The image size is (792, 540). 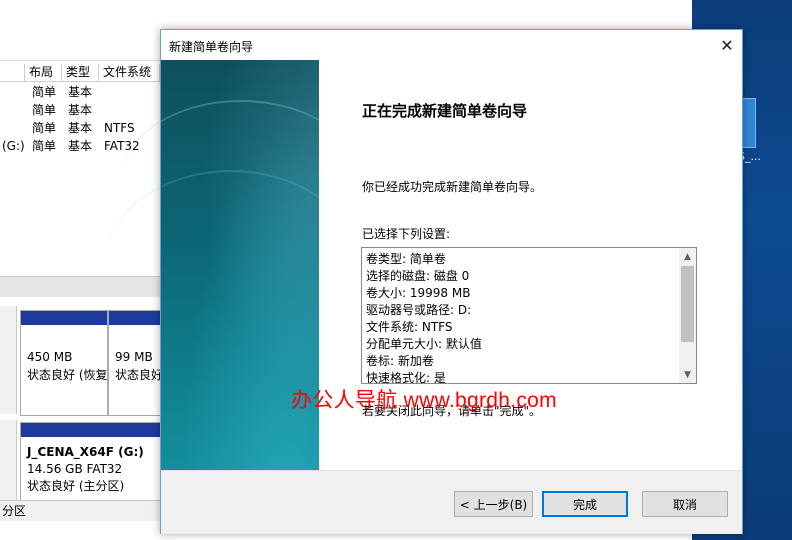 I want to click on success-message: 你已经成功完成新建简单卷向导。, so click(x=452, y=187).